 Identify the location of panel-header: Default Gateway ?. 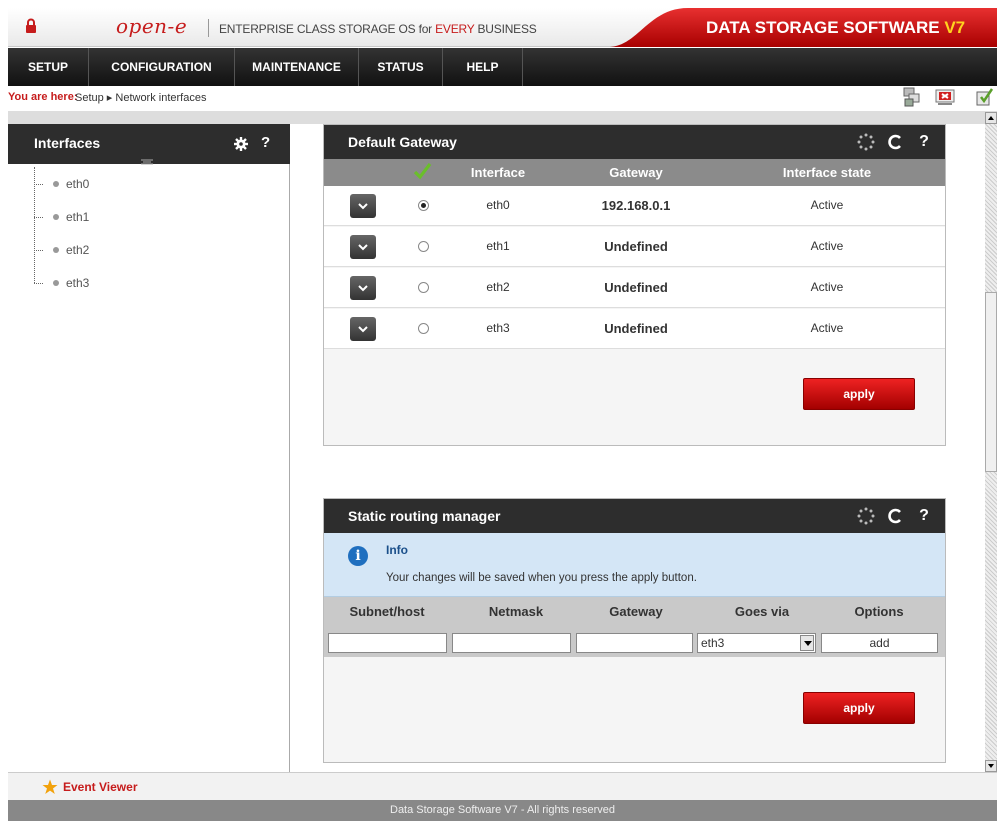
(634, 142).